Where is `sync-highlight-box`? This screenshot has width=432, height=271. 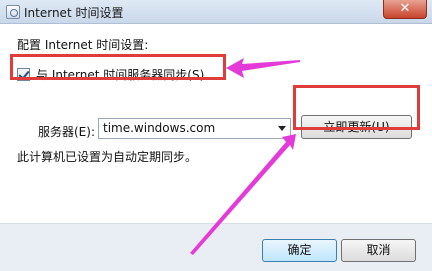 sync-highlight-box is located at coordinates (118, 67).